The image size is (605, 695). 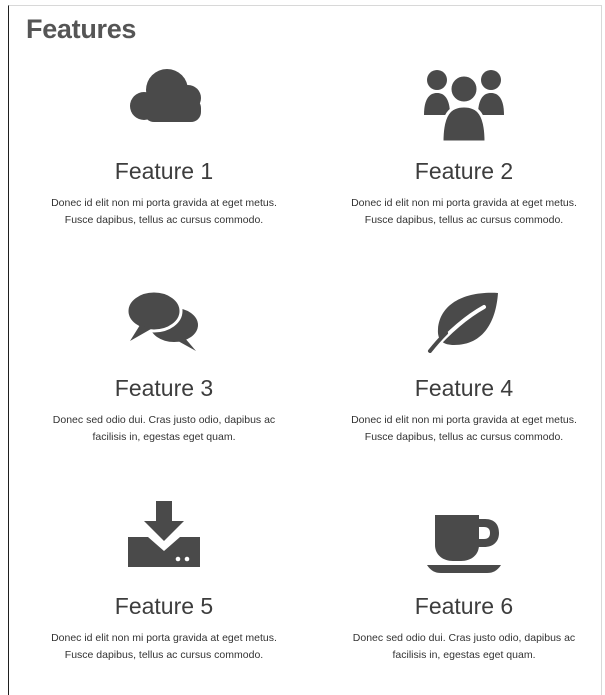 I want to click on leaf-icon, so click(x=464, y=321).